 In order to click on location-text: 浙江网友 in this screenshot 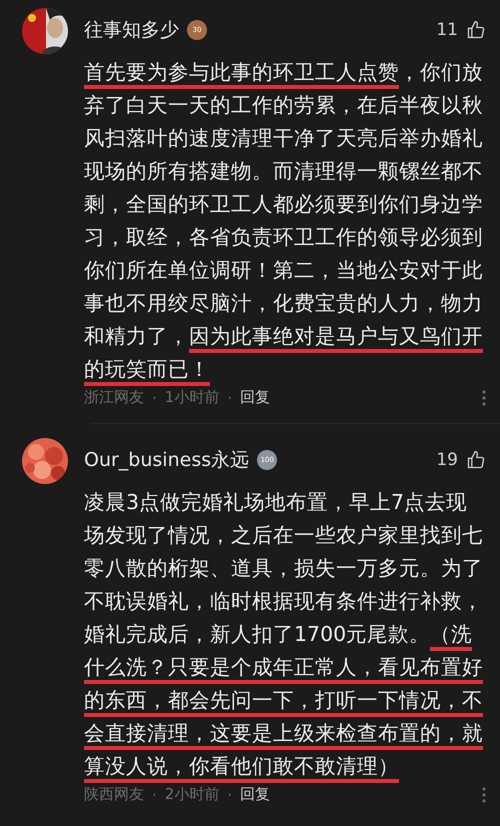, I will do `click(114, 397)`.